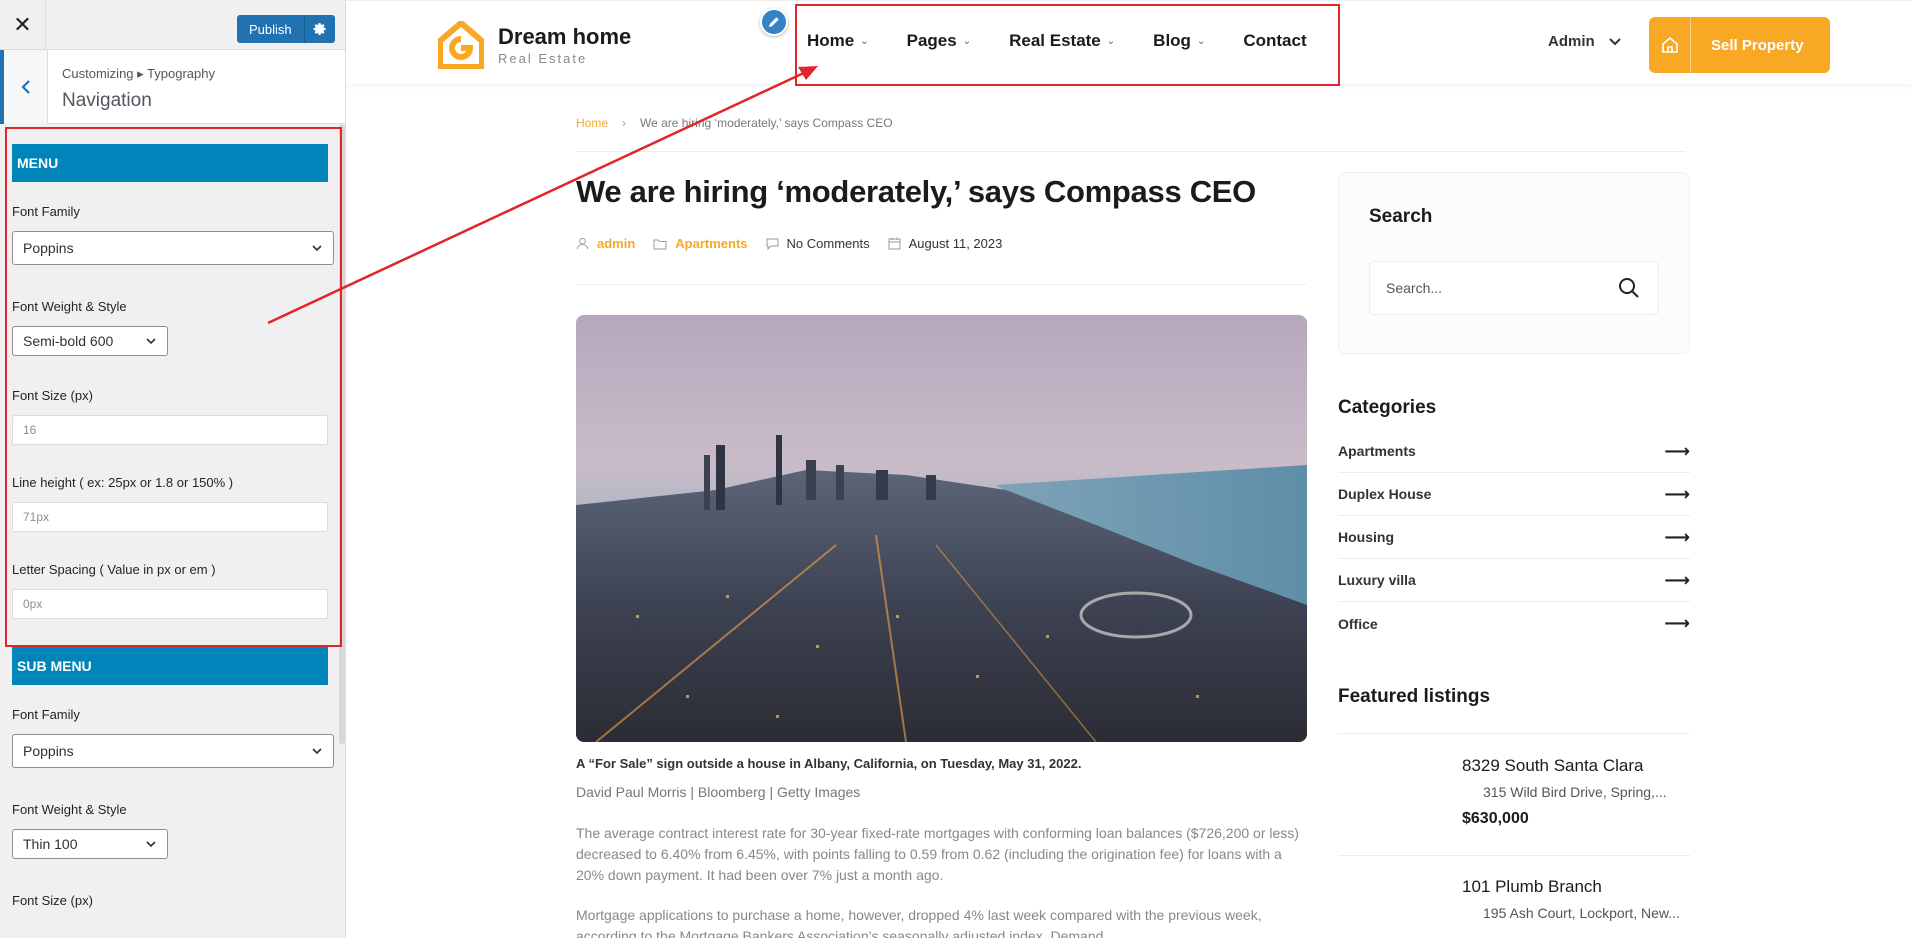 Image resolution: width=1912 pixels, height=938 pixels. I want to click on chevron-left-icon, so click(25, 87).